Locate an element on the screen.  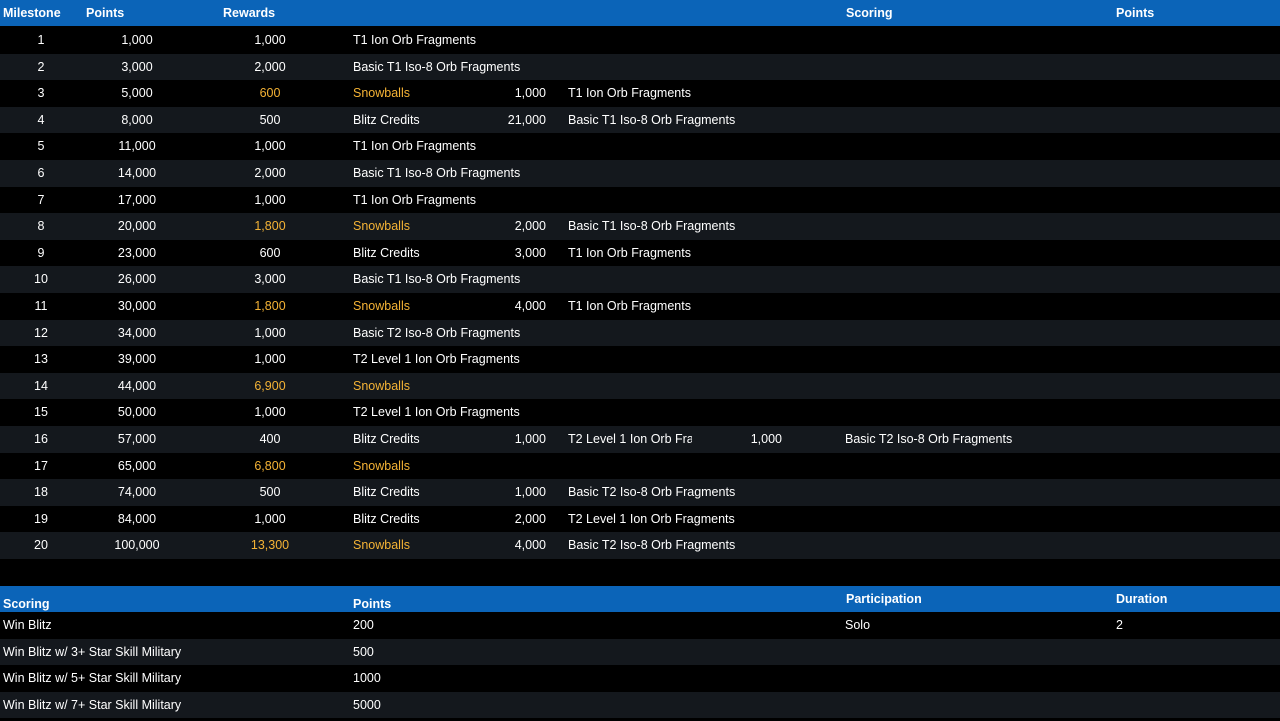
milestone-number: 12 is located at coordinates (41, 332).